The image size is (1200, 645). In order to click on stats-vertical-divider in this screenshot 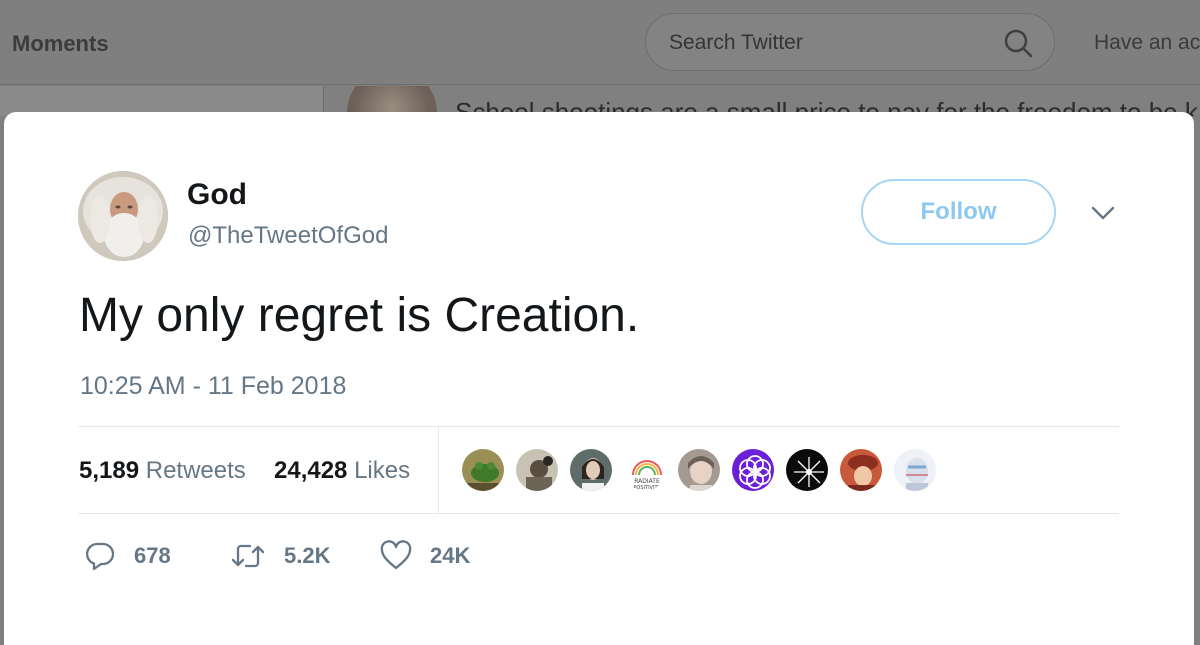, I will do `click(438, 470)`.